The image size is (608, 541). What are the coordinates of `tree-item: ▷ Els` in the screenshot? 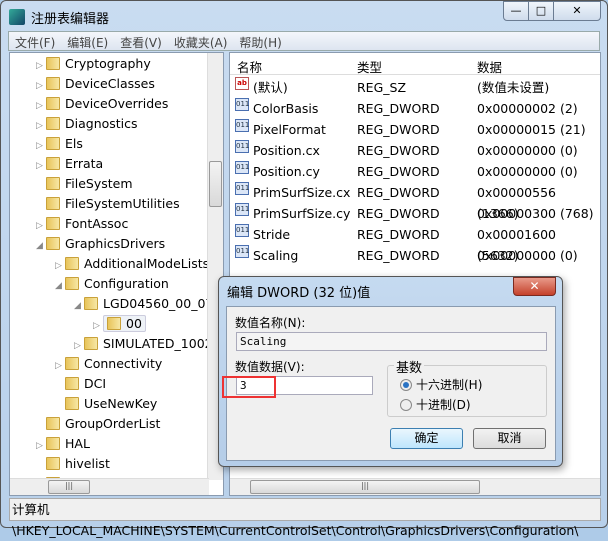 It's located at (59, 144).